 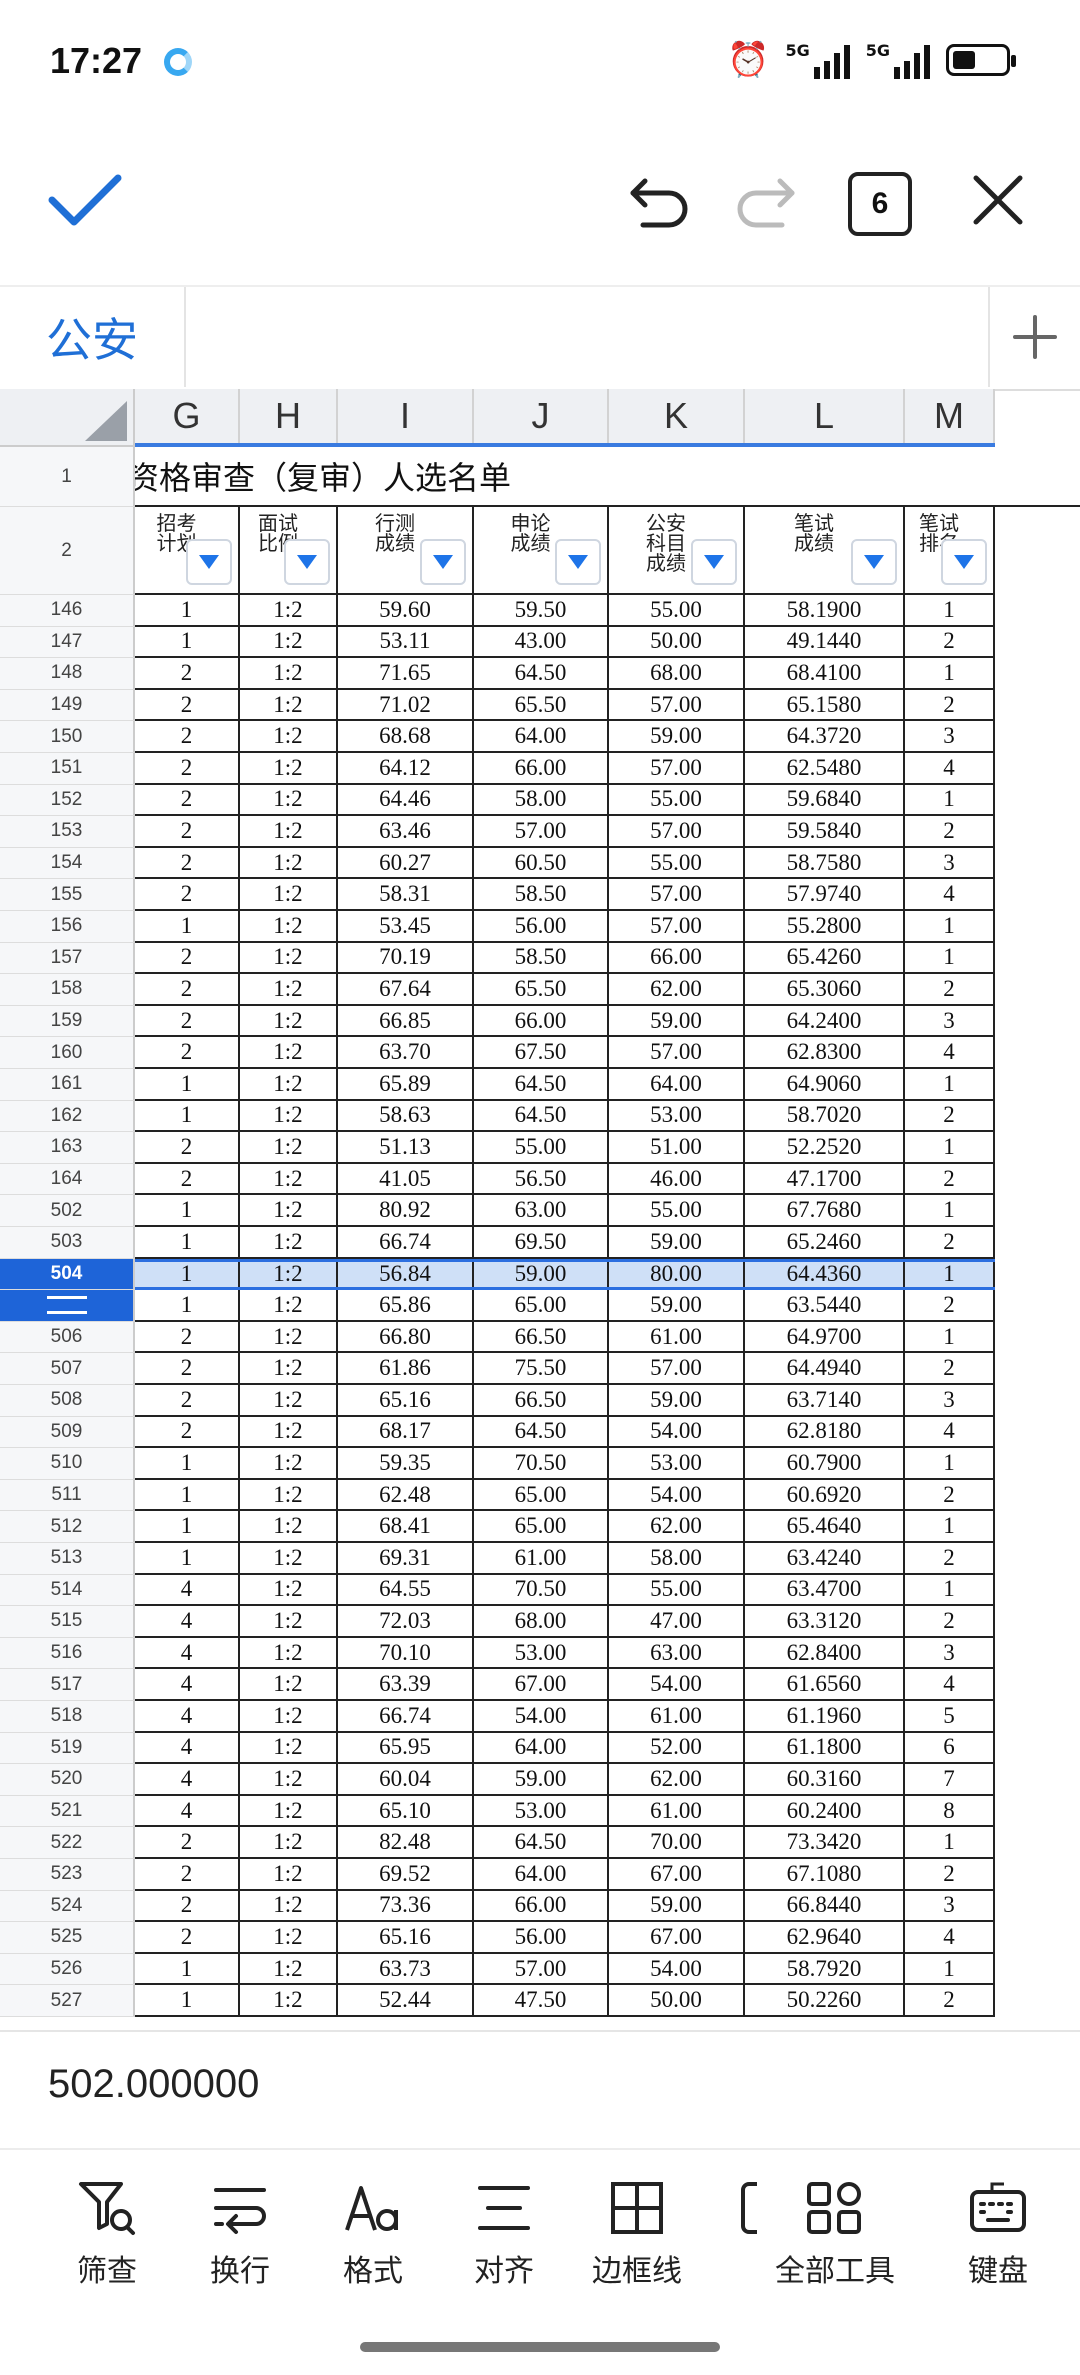 I want to click on table-cell: 65.16, so click(x=406, y=1400).